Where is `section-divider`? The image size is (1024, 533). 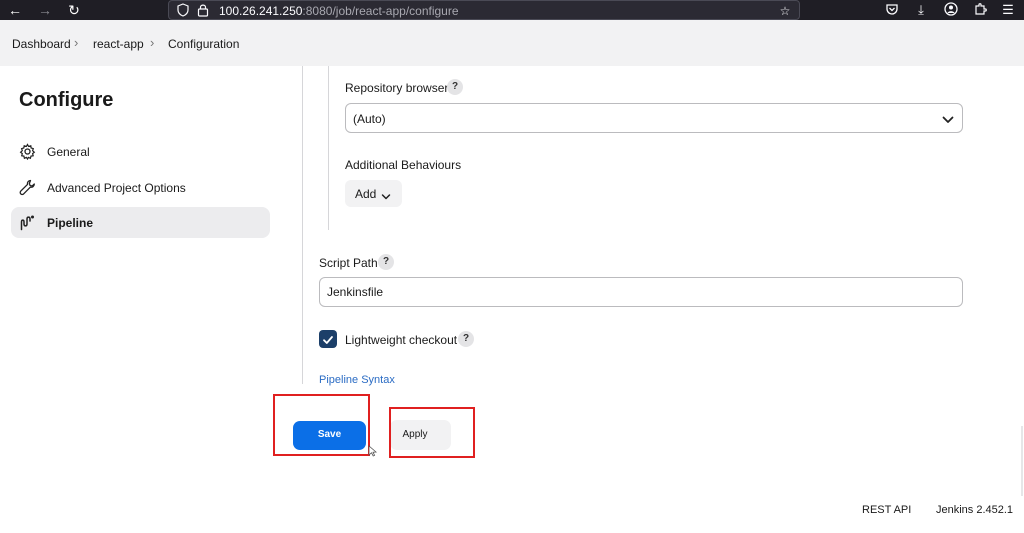
section-divider is located at coordinates (302, 225).